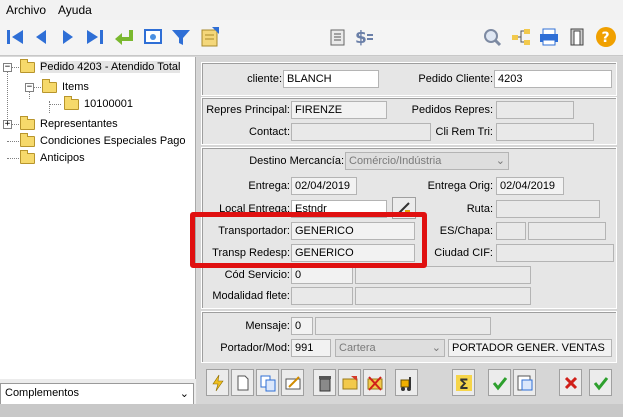 The height and width of the screenshot is (417, 623). What do you see at coordinates (331, 79) in the screenshot?
I see `cliente-field: BLANCH` at bounding box center [331, 79].